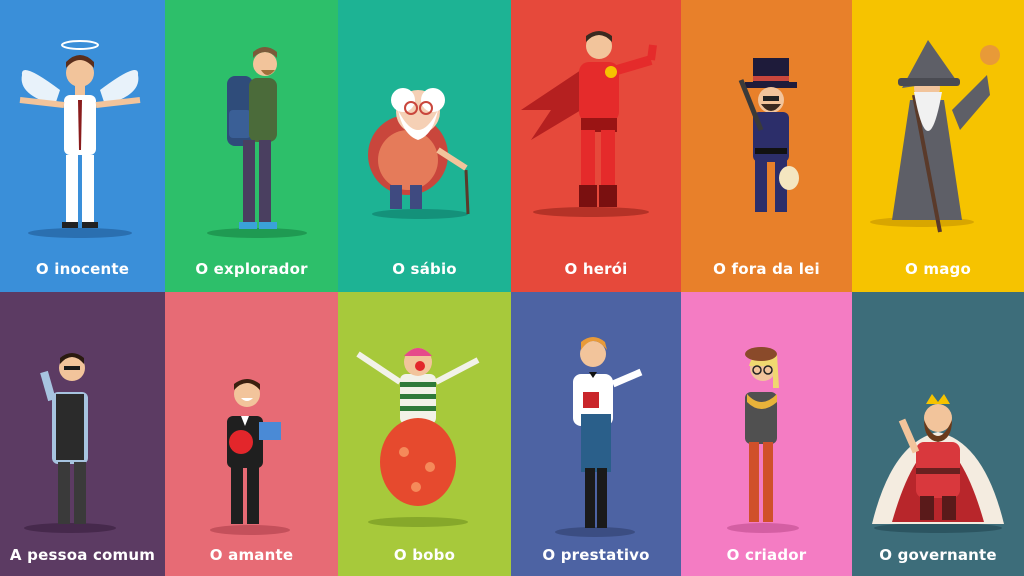  What do you see at coordinates (250, 457) in the screenshot?
I see `lover-illustration` at bounding box center [250, 457].